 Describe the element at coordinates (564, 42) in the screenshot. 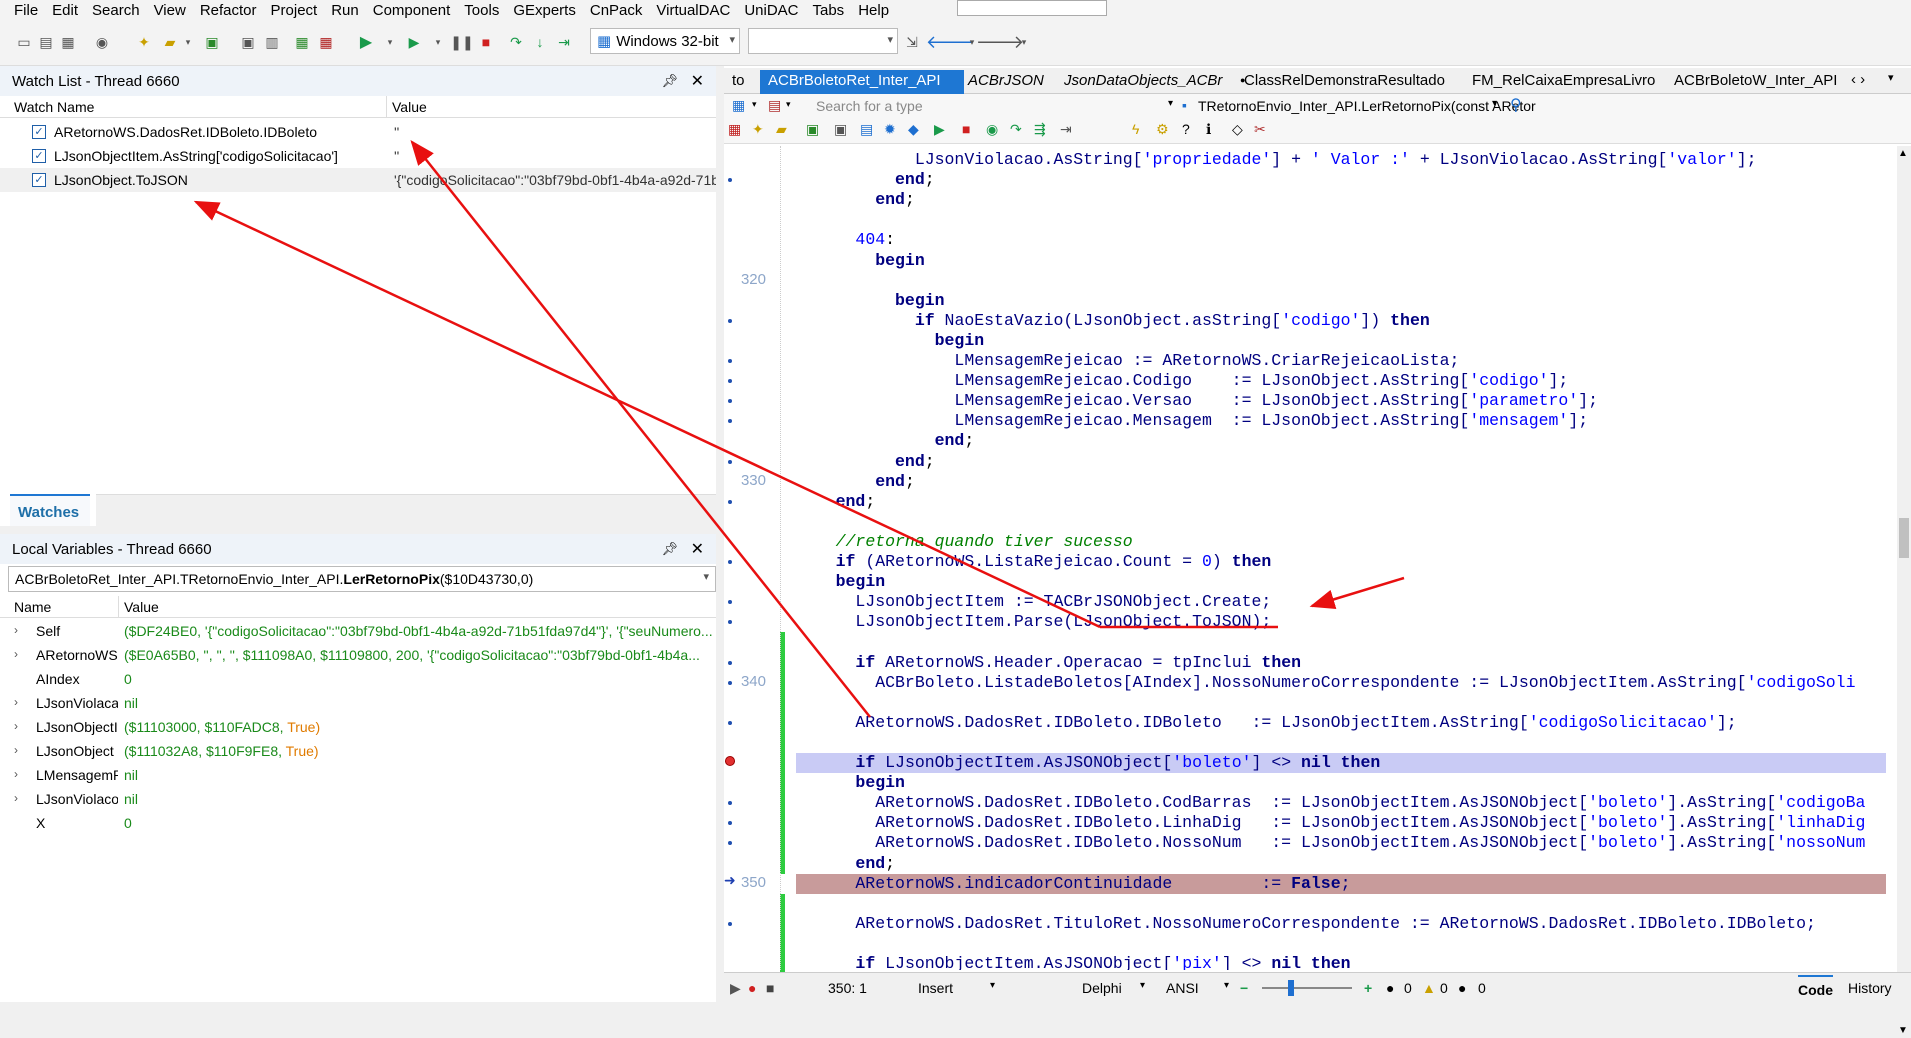

I see `run-to-cursor-icon: ⇥` at that location.